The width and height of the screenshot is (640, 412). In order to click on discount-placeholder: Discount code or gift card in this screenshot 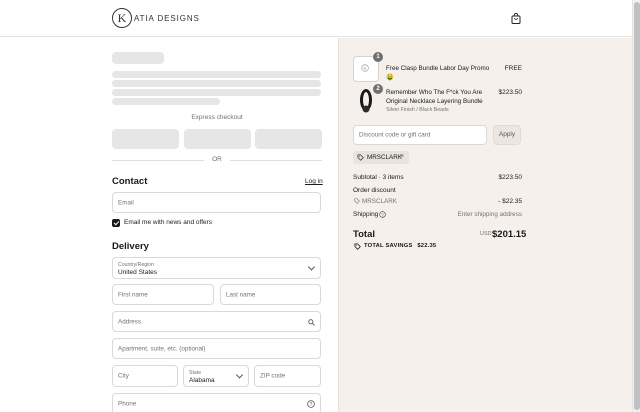, I will do `click(395, 135)`.